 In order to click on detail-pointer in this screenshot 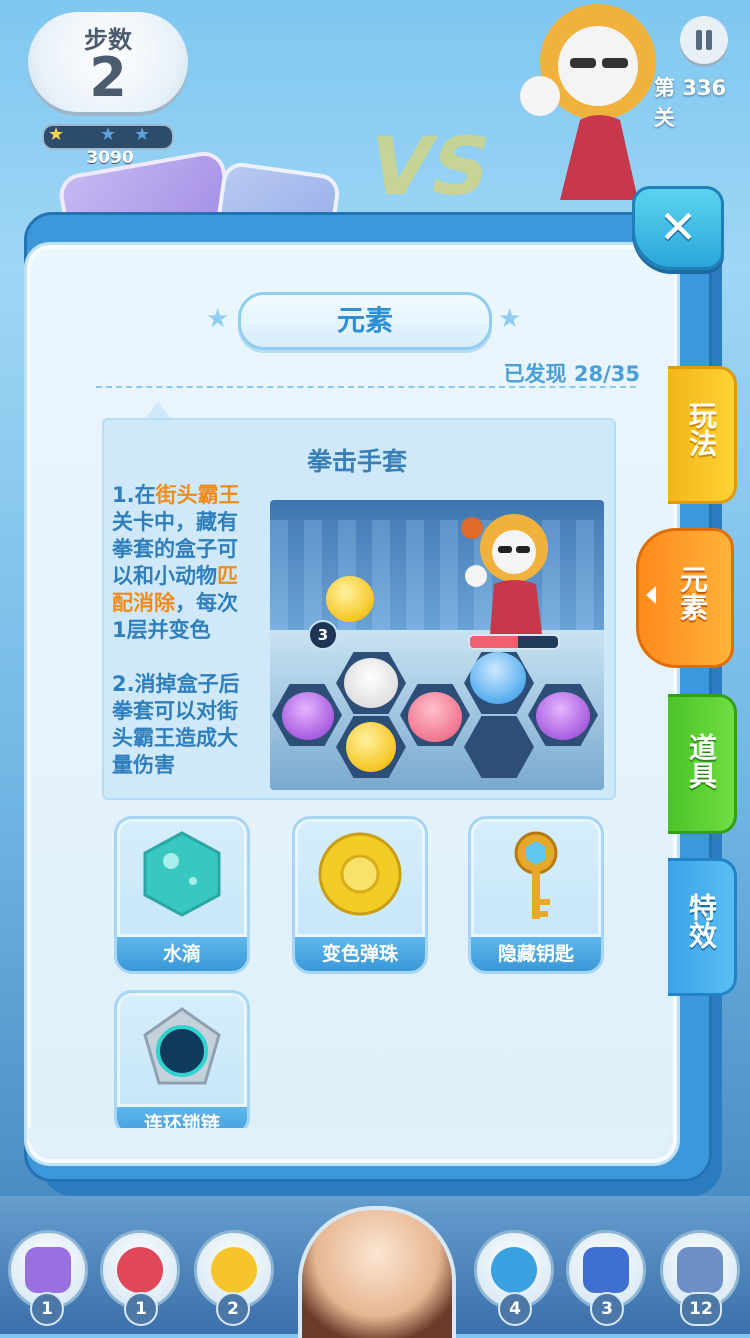, I will do `click(158, 410)`.